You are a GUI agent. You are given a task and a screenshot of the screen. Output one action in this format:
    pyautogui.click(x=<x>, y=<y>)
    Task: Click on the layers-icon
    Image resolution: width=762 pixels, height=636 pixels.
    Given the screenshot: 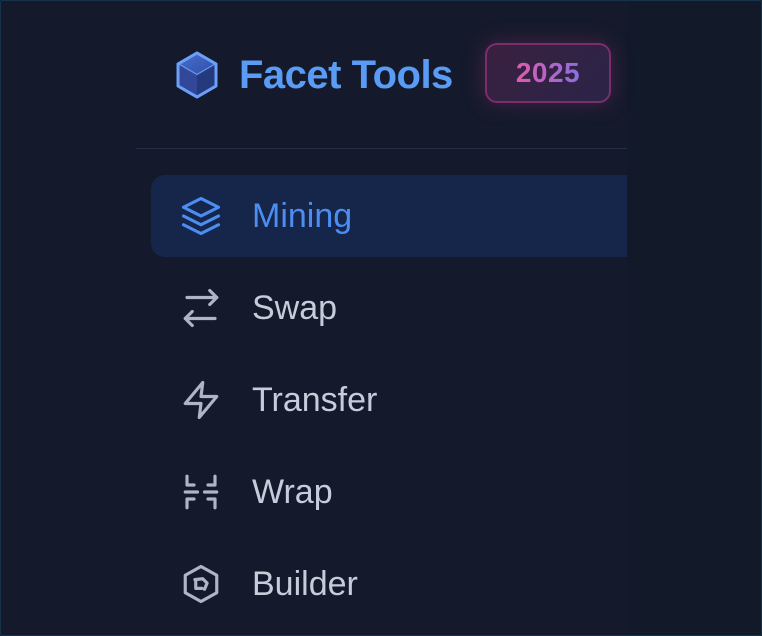 What is the action you would take?
    pyautogui.click(x=201, y=216)
    